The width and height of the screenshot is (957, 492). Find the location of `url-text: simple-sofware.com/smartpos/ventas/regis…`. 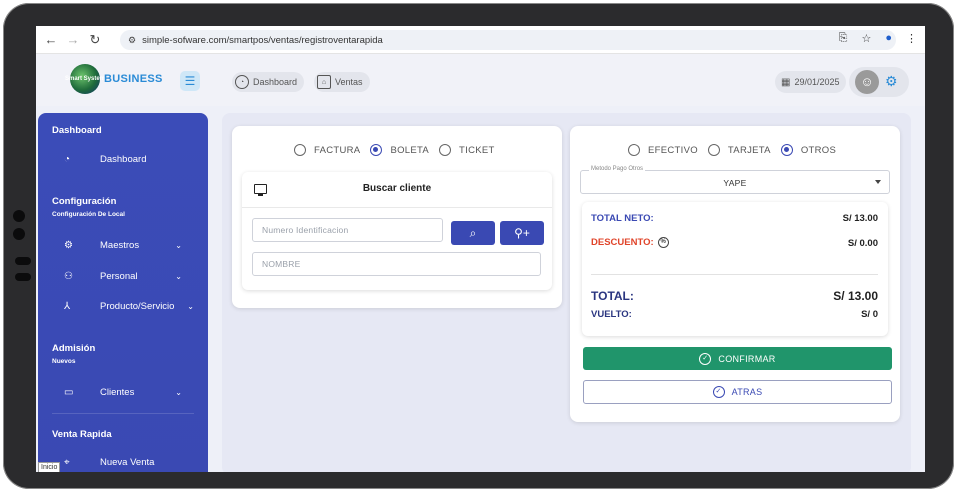

url-text: simple-sofware.com/smartpos/ventas/regis… is located at coordinates (262, 40).